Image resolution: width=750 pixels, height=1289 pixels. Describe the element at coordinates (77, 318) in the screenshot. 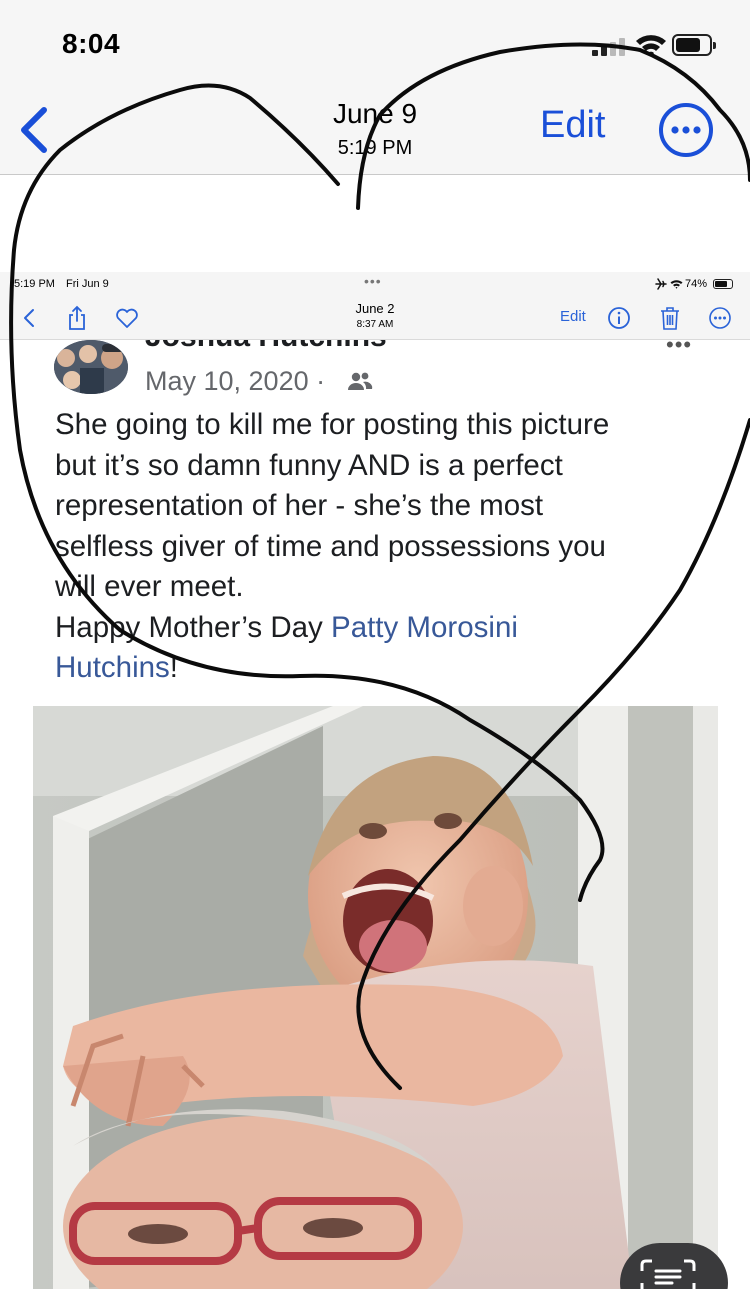

I see `share-icon` at that location.